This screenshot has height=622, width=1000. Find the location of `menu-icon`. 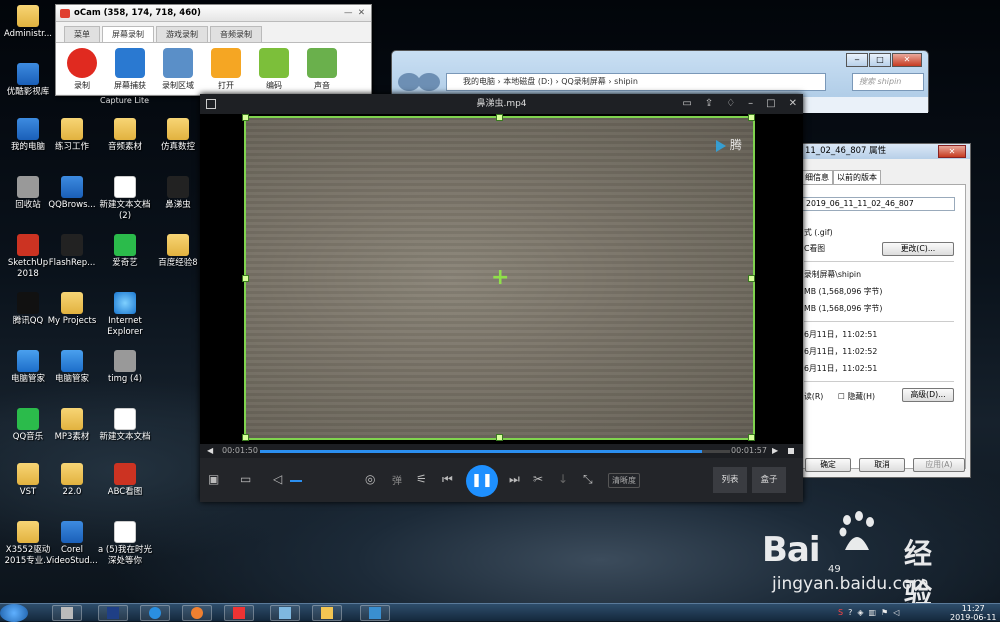

menu-icon is located at coordinates (211, 104).